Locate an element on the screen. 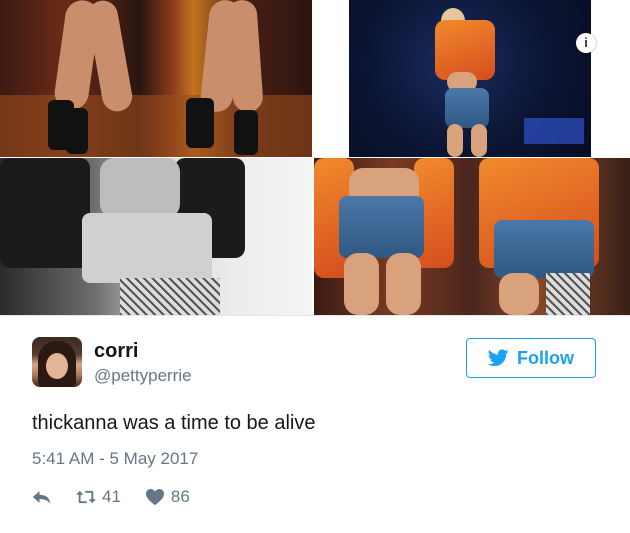  avatar is located at coordinates (57, 362).